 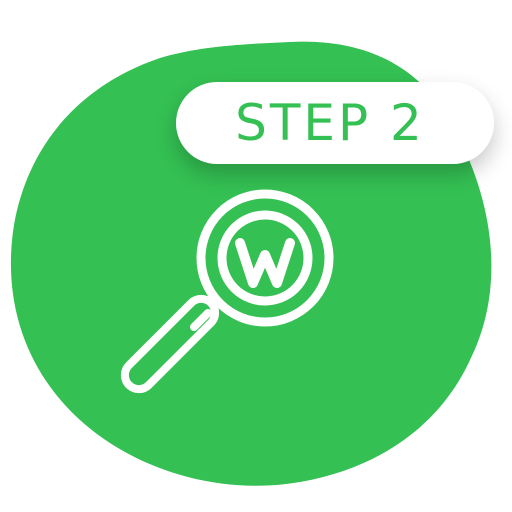 I want to click on step-badge: STEP 2, so click(x=335, y=123).